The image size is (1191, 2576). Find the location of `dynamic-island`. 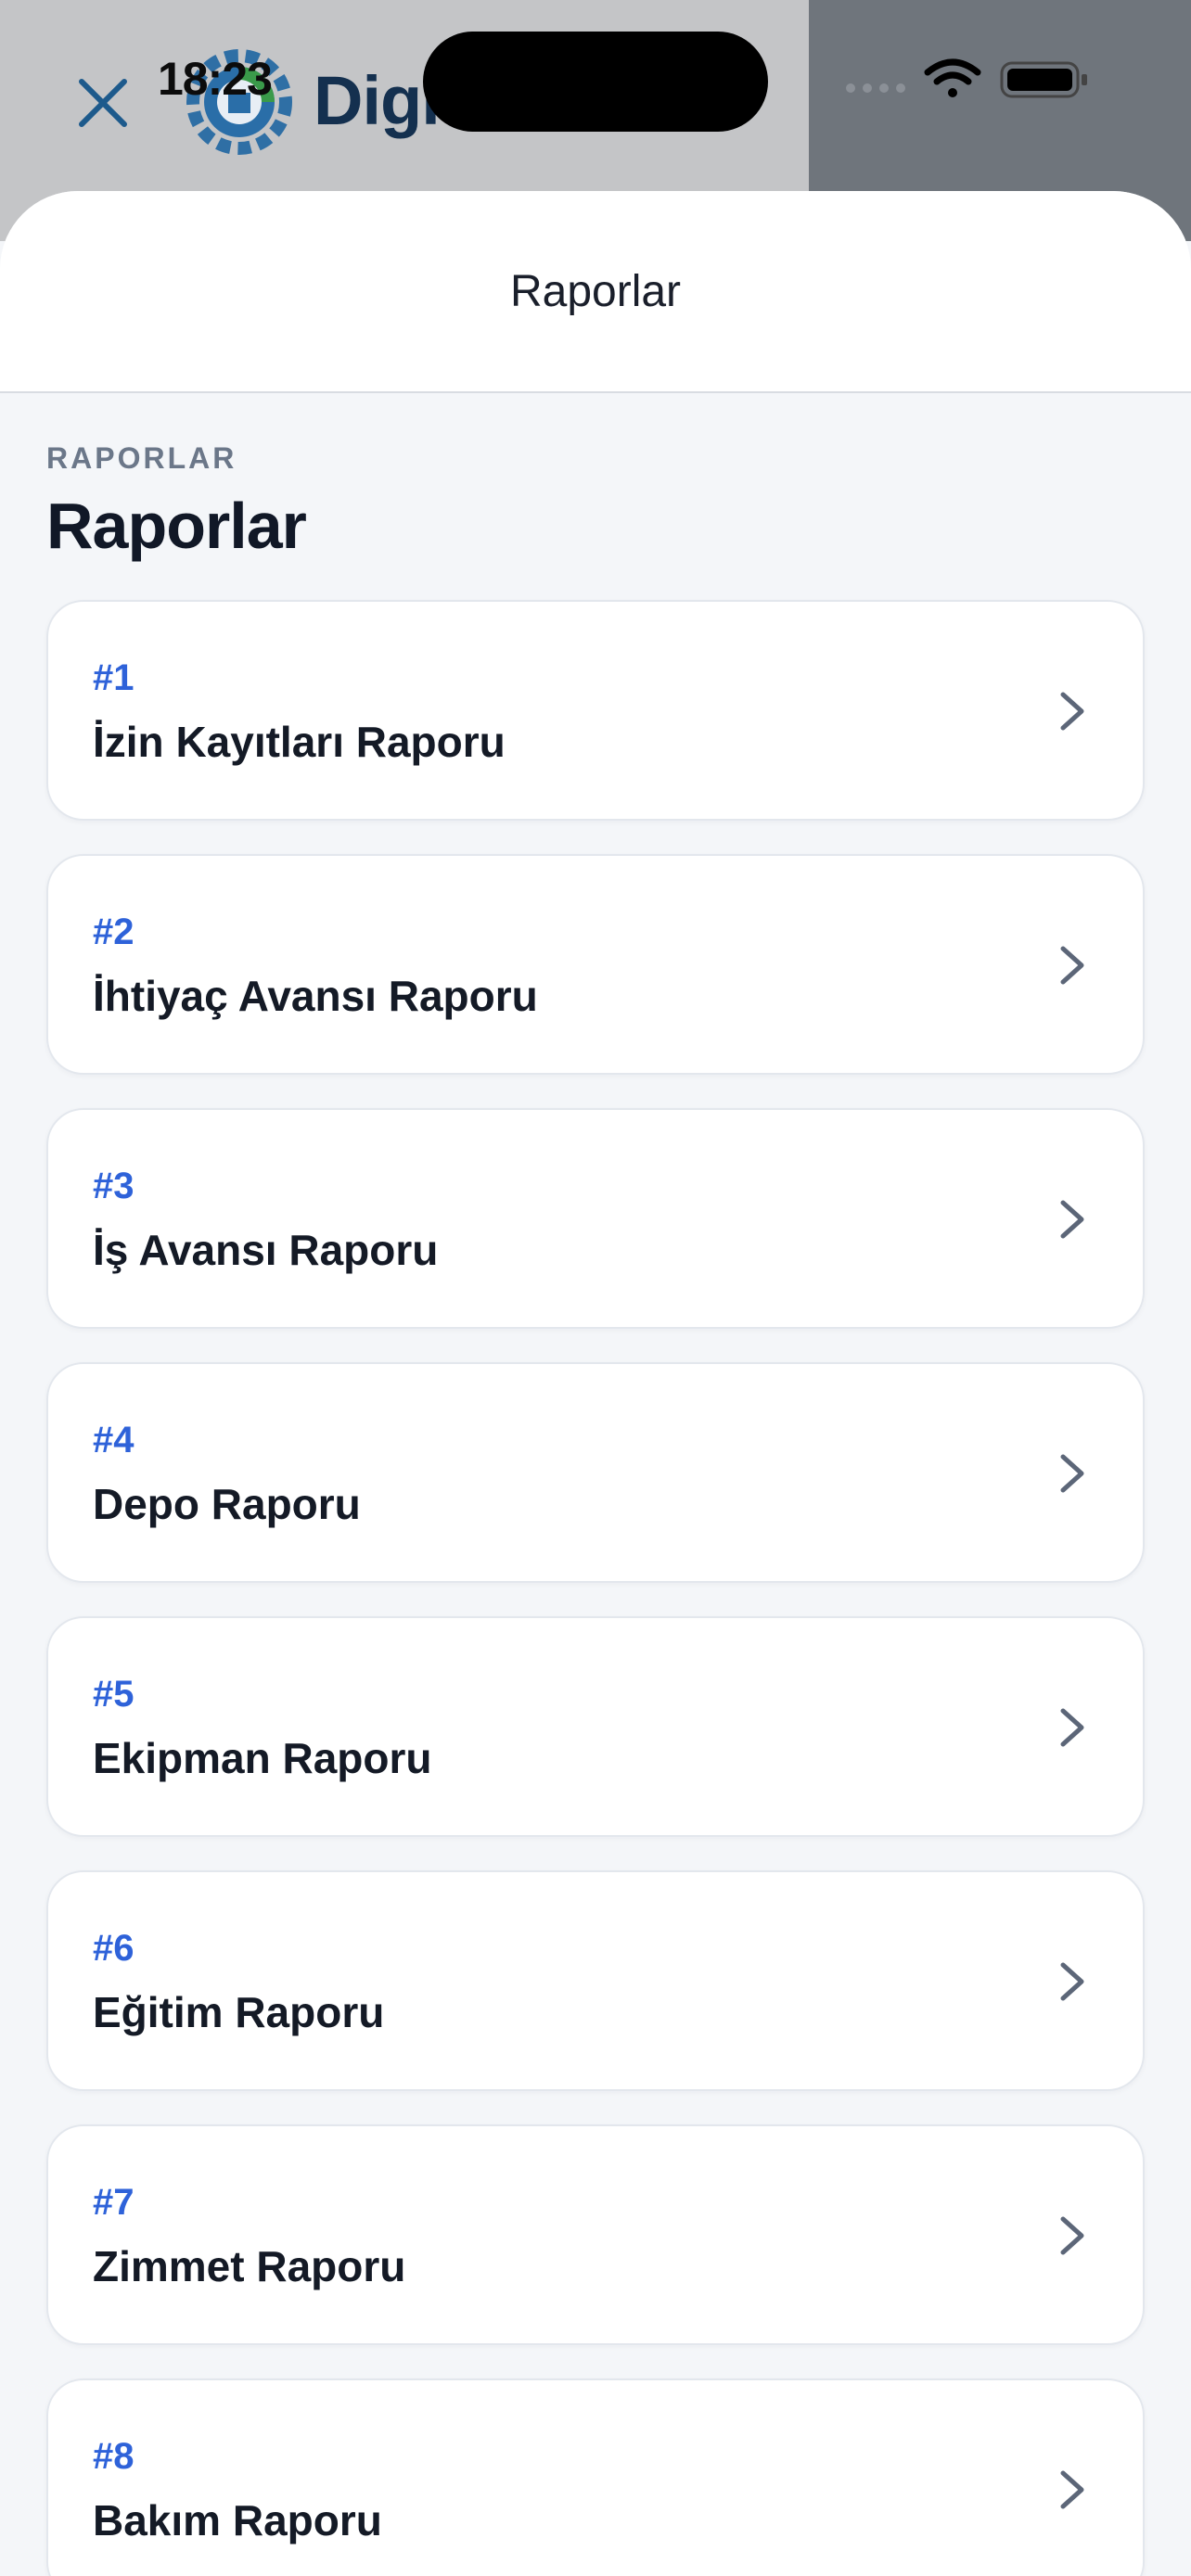

dynamic-island is located at coordinates (595, 82).